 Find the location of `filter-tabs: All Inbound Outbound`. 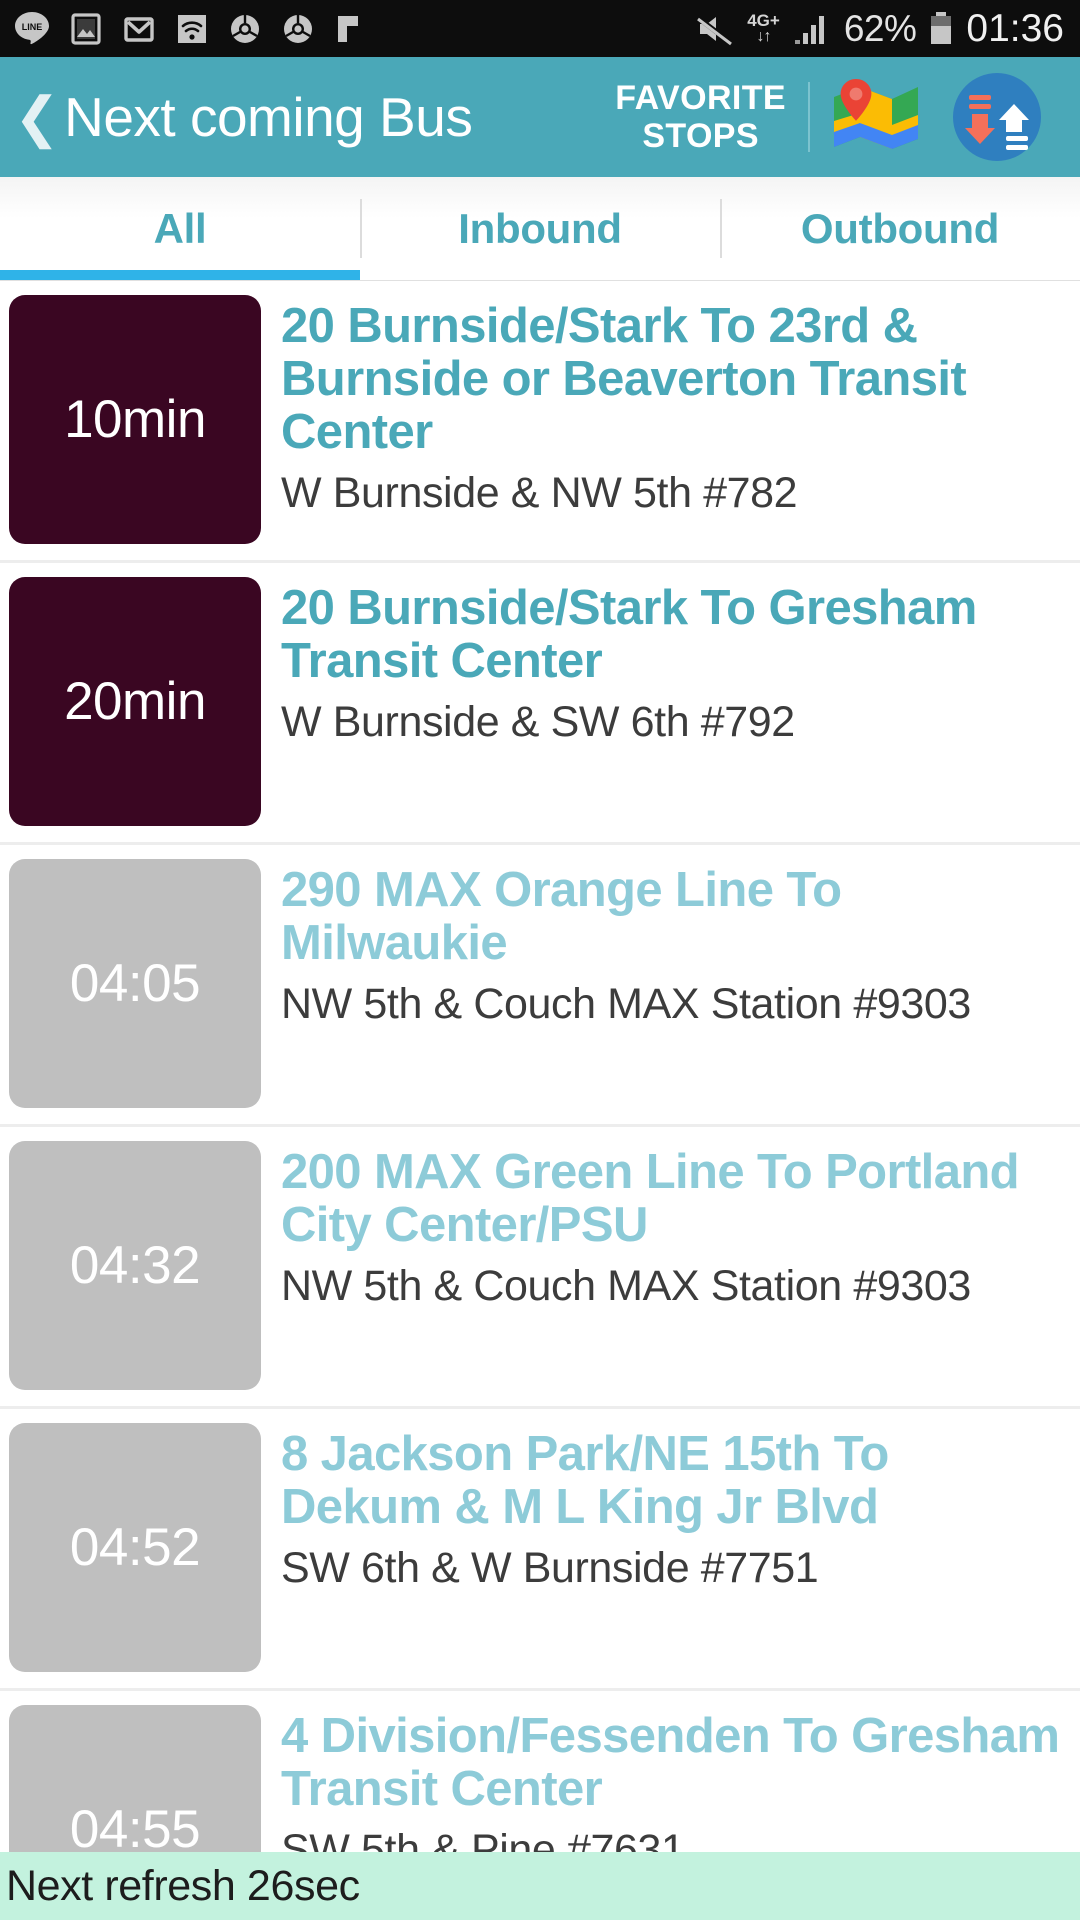

filter-tabs: All Inbound Outbound is located at coordinates (540, 229).